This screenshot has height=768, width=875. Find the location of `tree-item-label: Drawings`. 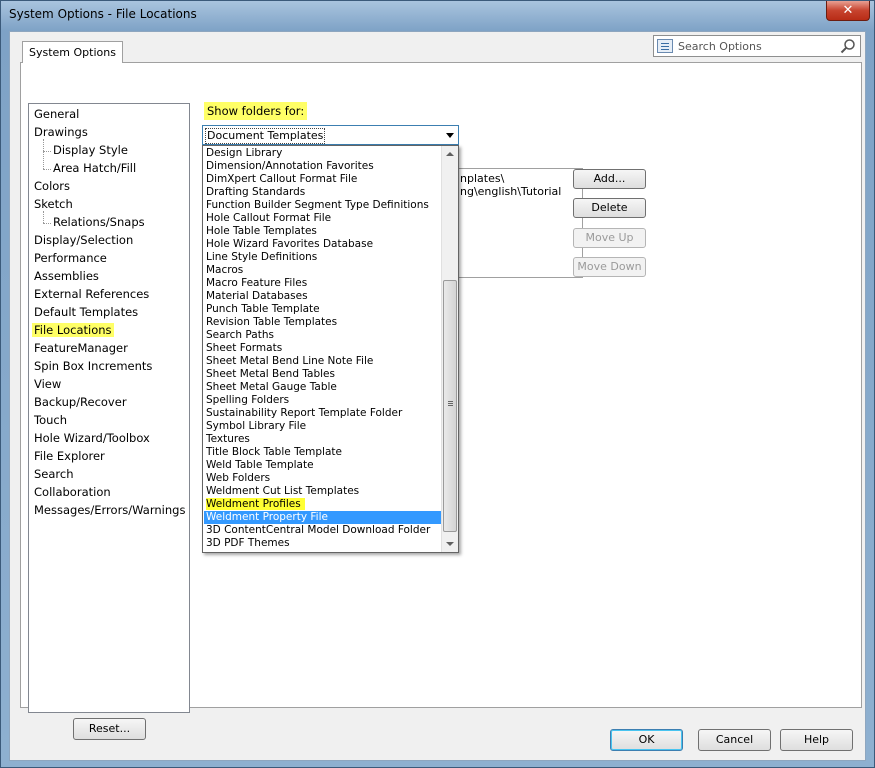

tree-item-label: Drawings is located at coordinates (61, 132).